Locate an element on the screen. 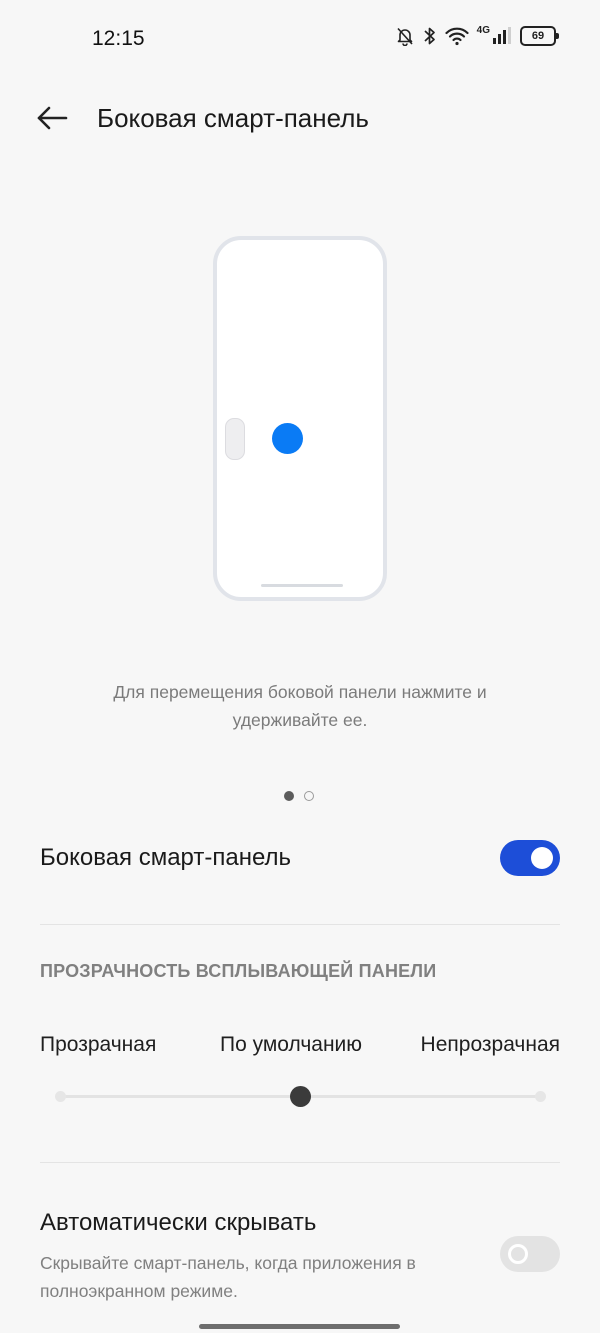 The height and width of the screenshot is (1333, 600). back-button is located at coordinates (52, 118).